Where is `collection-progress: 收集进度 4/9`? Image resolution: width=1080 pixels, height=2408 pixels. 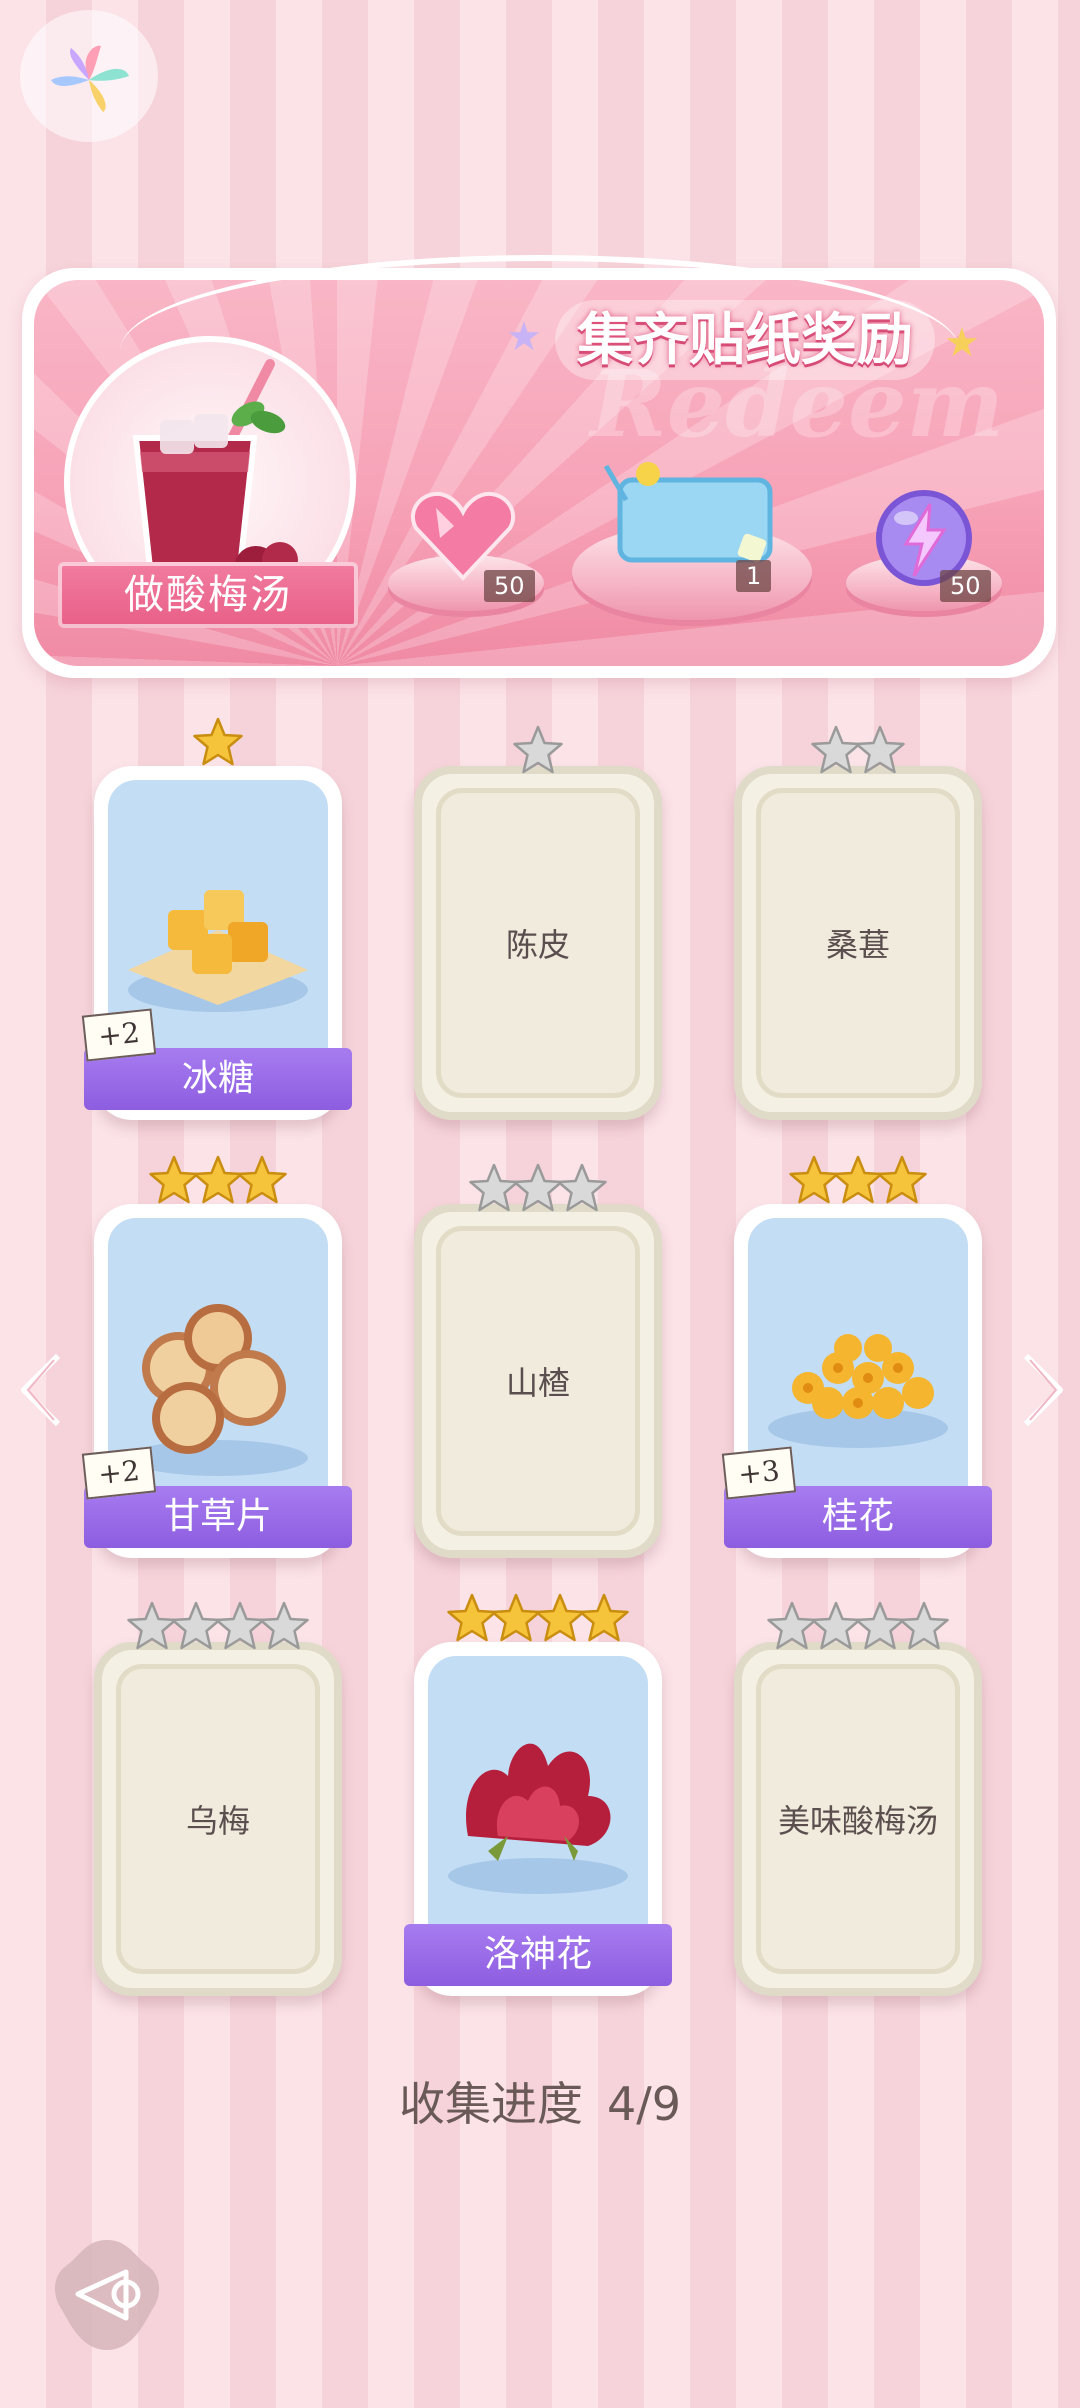 collection-progress: 收集进度 4/9 is located at coordinates (540, 2101).